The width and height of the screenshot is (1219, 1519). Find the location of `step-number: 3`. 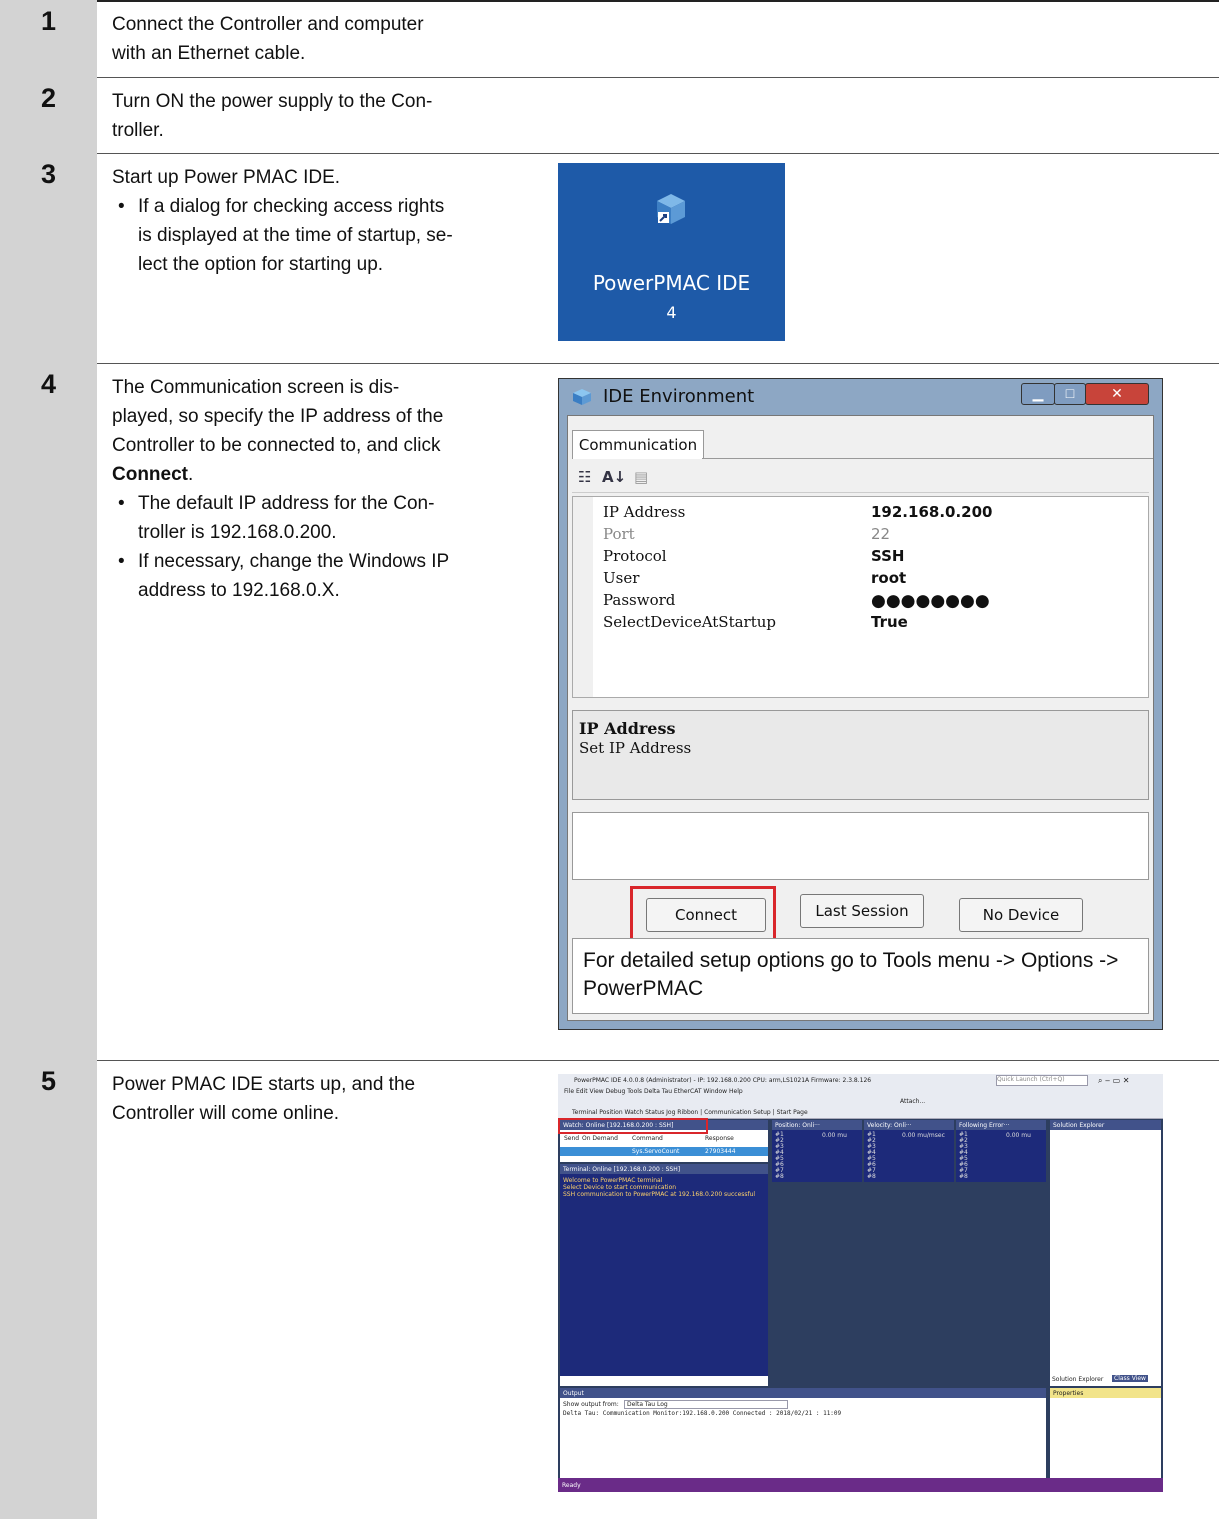

step-number: 3 is located at coordinates (48, 174).